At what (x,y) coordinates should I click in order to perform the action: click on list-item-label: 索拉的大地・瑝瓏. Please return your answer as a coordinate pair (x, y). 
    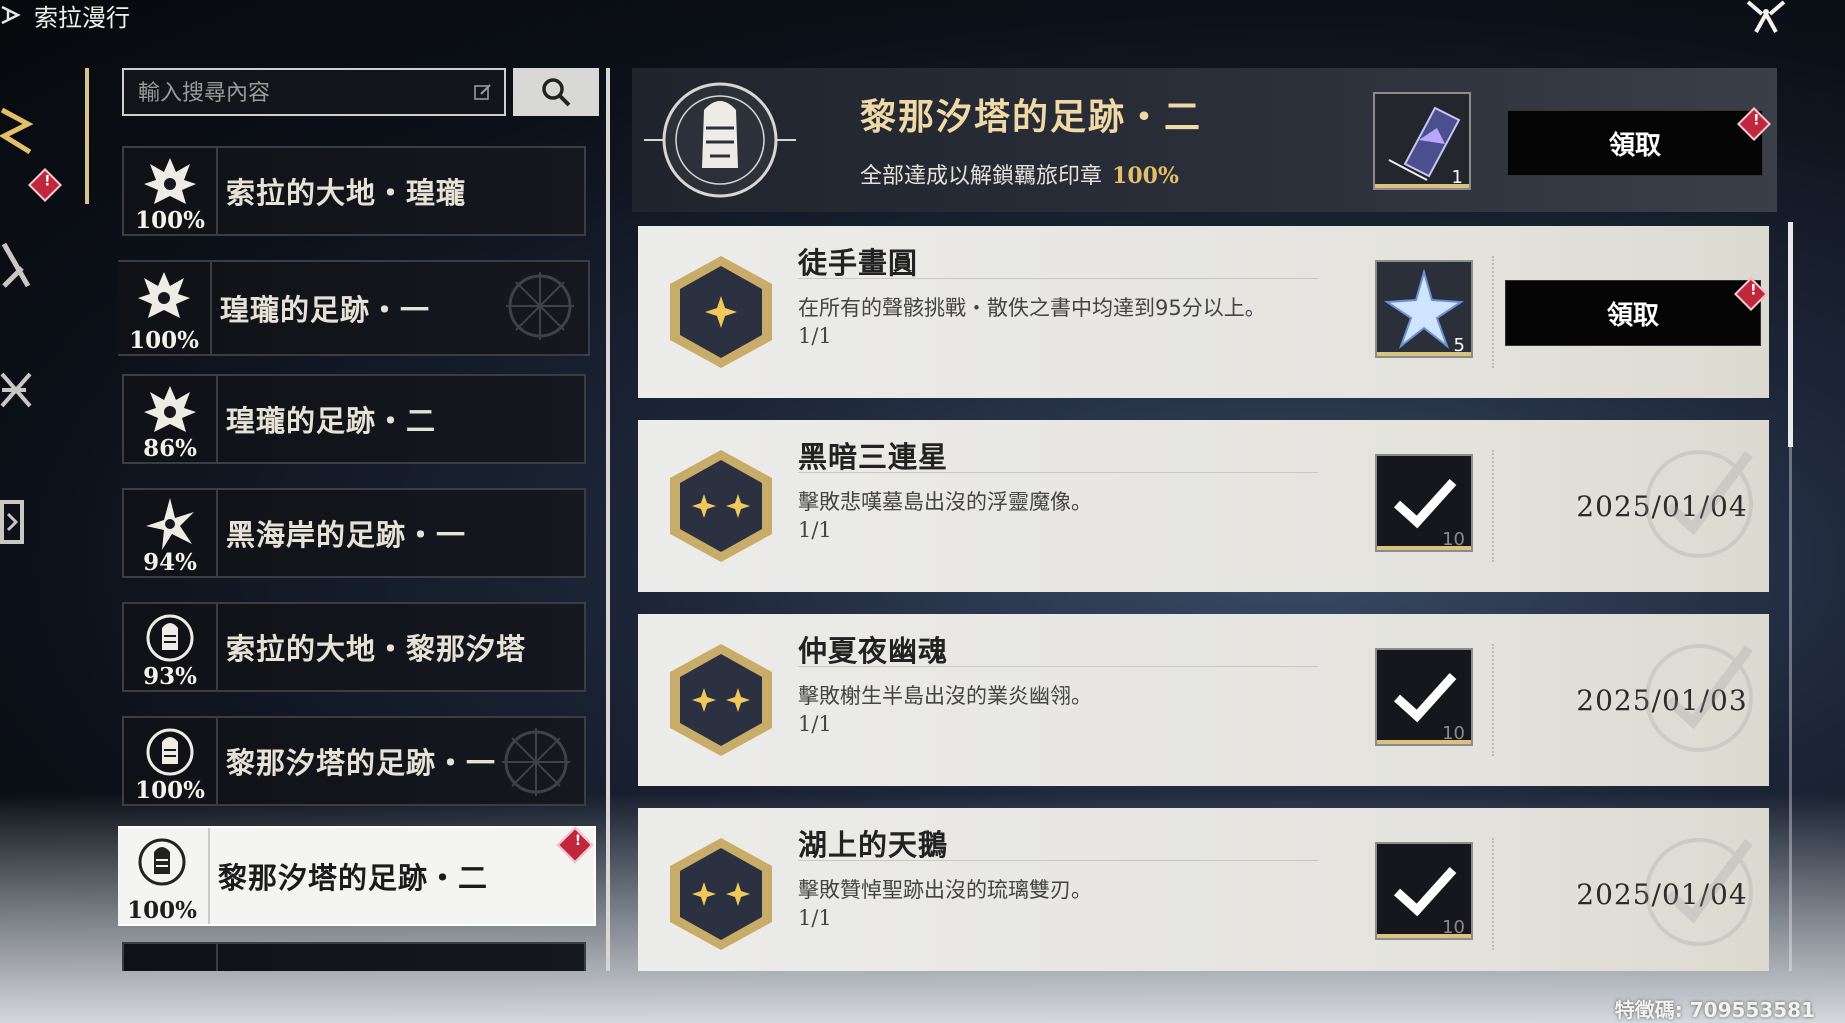
    Looking at the image, I should click on (346, 193).